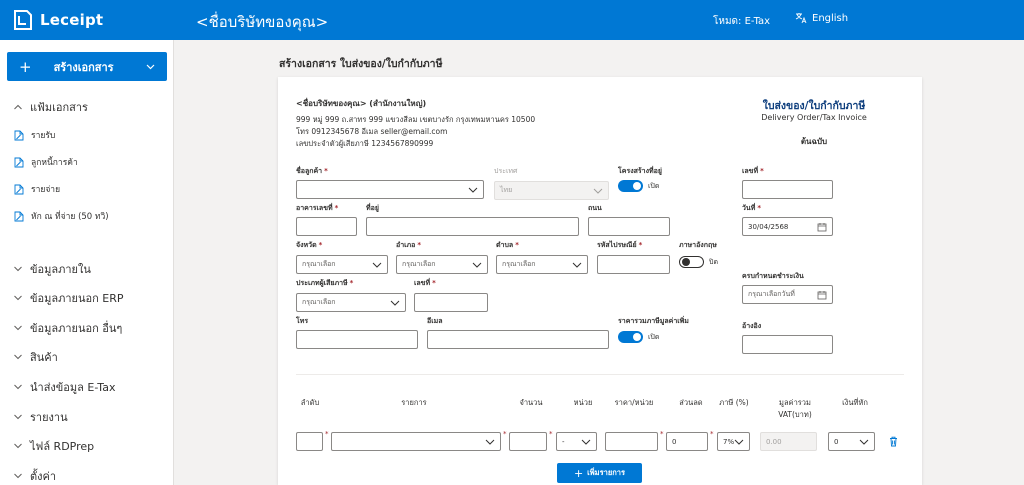  I want to click on sidebar-group-settings: ตั้งค่า, so click(34, 476).